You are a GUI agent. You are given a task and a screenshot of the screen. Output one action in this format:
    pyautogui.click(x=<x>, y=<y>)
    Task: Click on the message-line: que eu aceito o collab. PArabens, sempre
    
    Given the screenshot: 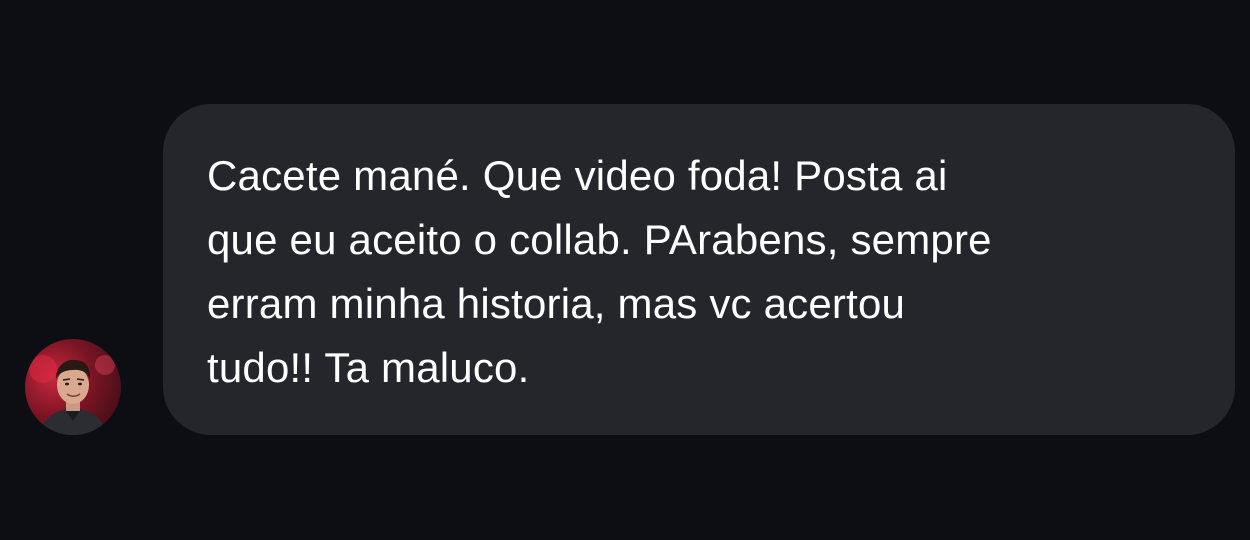 What is the action you would take?
    pyautogui.click(x=599, y=239)
    